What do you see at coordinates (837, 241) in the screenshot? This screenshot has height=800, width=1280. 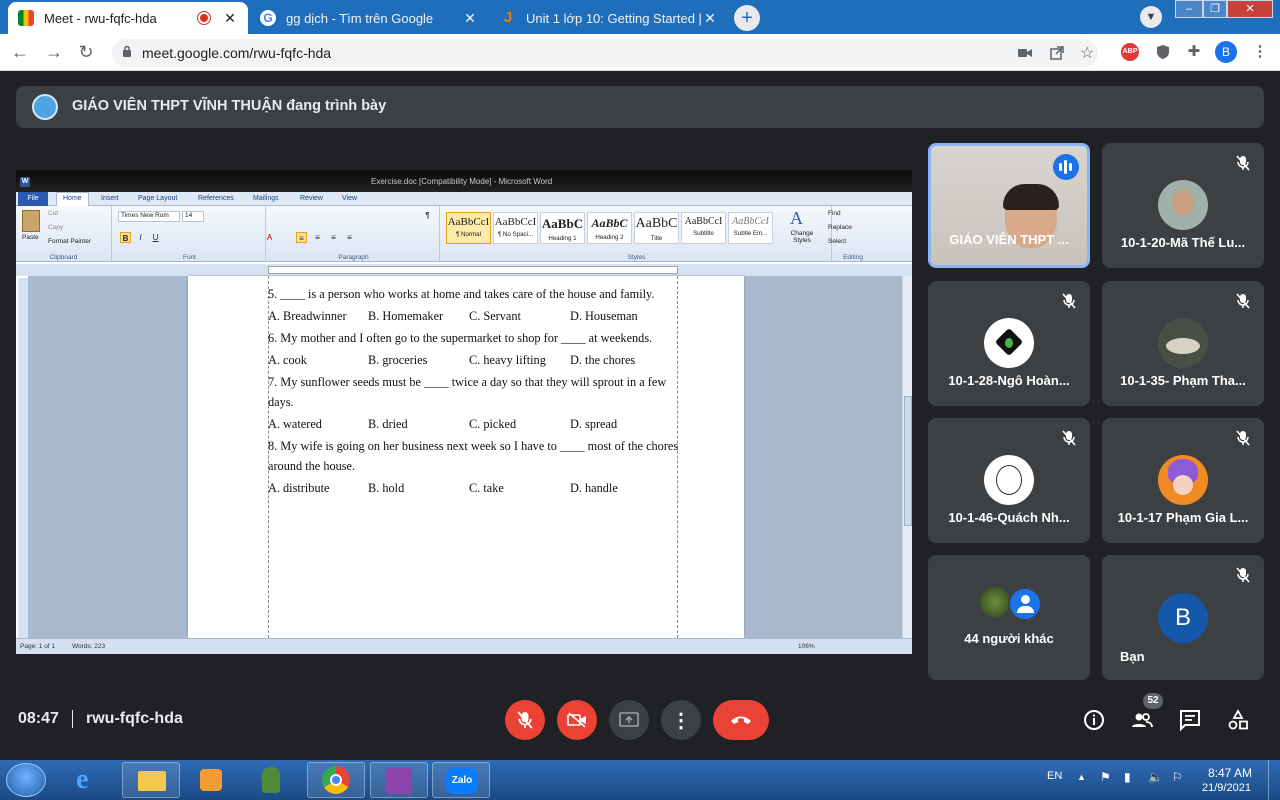 I see `select-button: Select` at bounding box center [837, 241].